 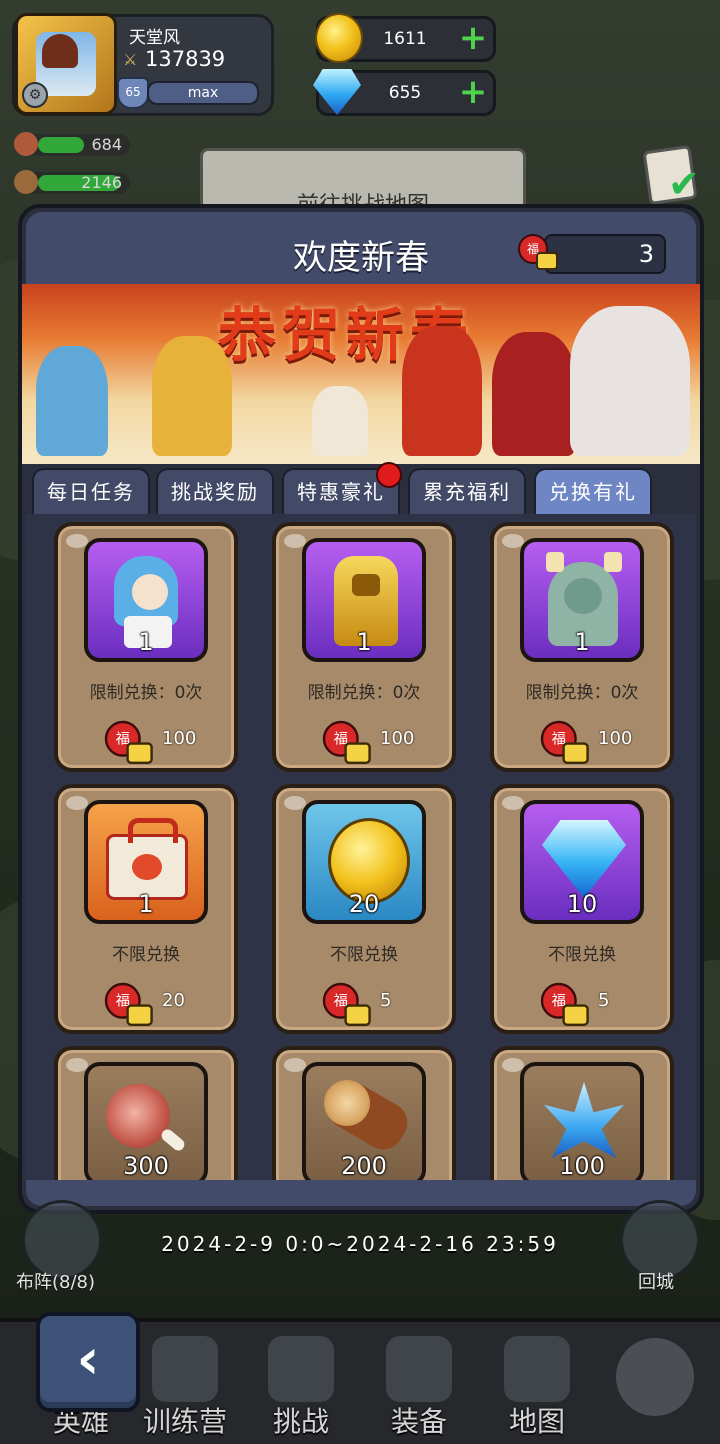 What do you see at coordinates (146, 1166) in the screenshot?
I see `item-quantity: 300` at bounding box center [146, 1166].